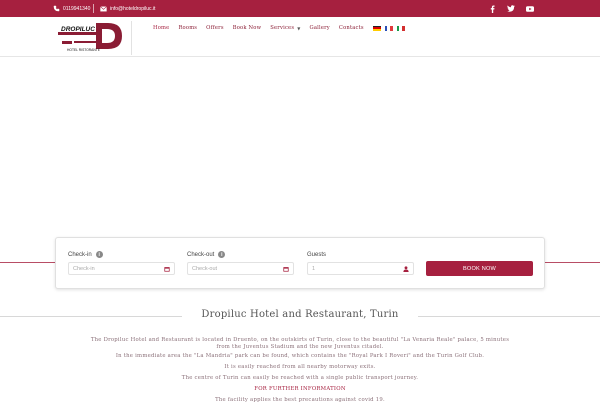  I want to click on checkout-placeholder: Check-out, so click(205, 268).